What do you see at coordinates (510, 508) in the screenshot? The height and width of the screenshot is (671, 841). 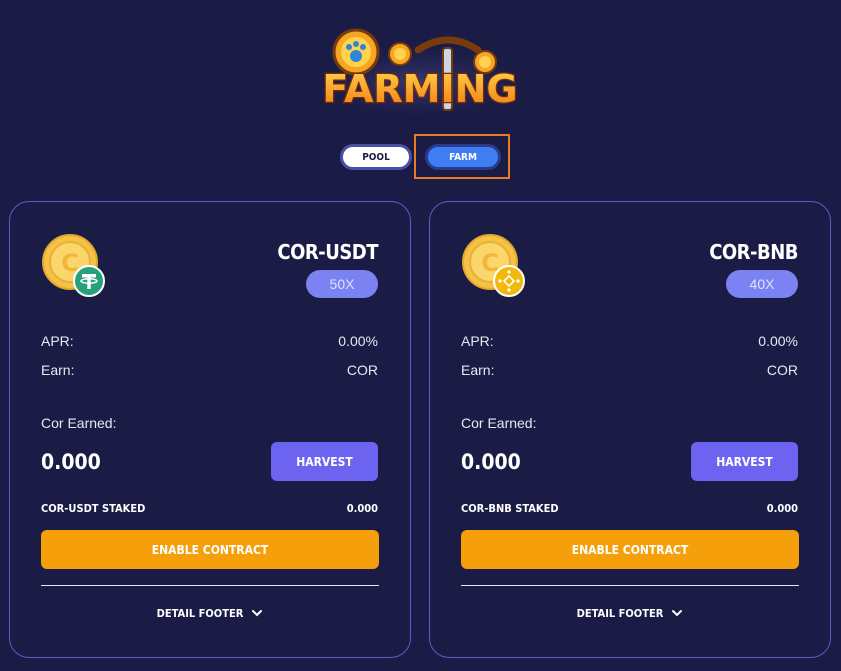 I see `staked-label: COR-BNB STAKED` at bounding box center [510, 508].